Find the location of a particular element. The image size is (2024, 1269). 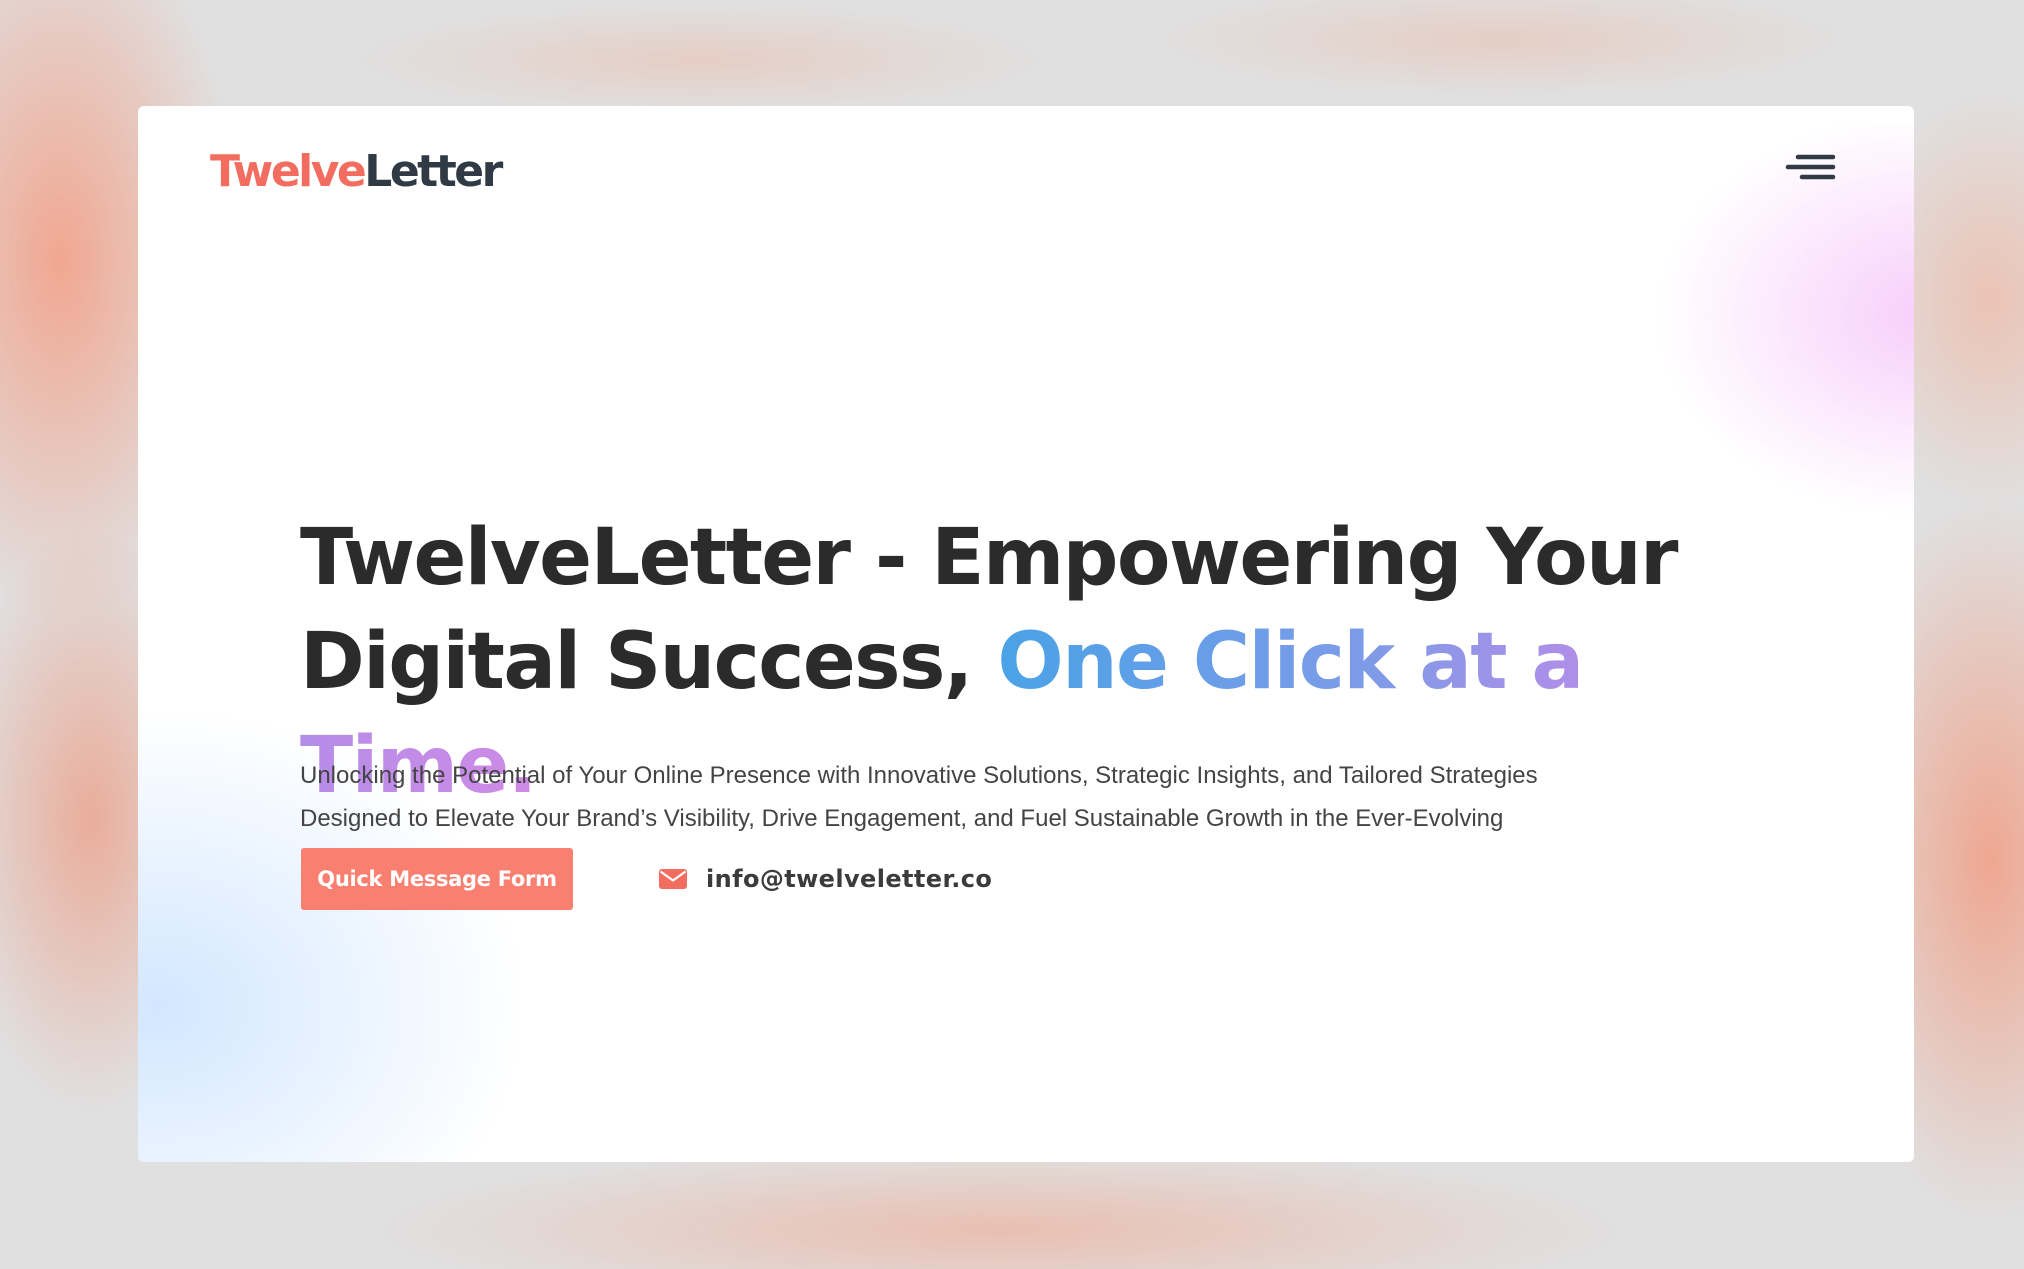

headline-line-2: Digital Success, is located at coordinates (649, 662).